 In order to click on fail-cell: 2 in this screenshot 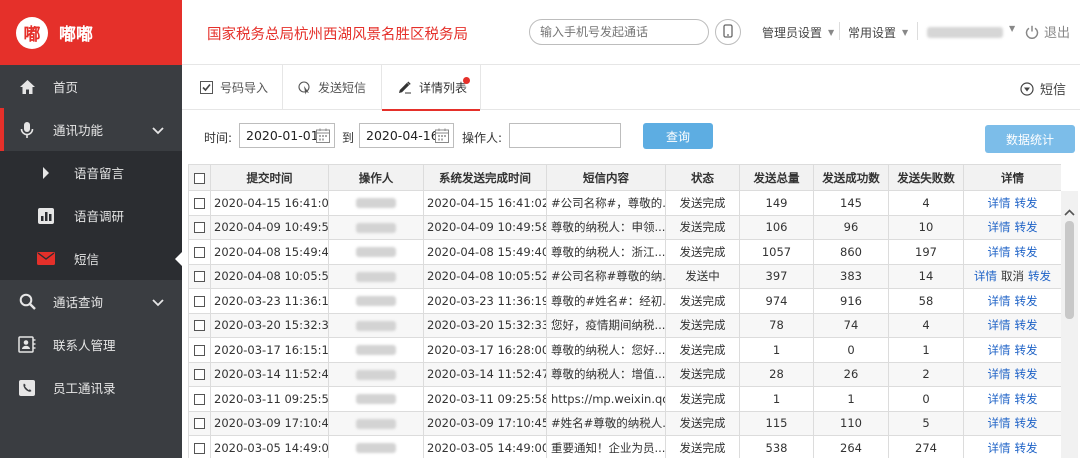, I will do `click(926, 374)`.